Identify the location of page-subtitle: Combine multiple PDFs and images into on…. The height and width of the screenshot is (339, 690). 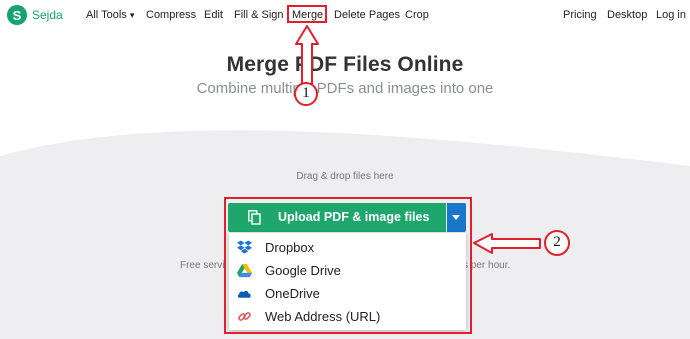
(345, 88).